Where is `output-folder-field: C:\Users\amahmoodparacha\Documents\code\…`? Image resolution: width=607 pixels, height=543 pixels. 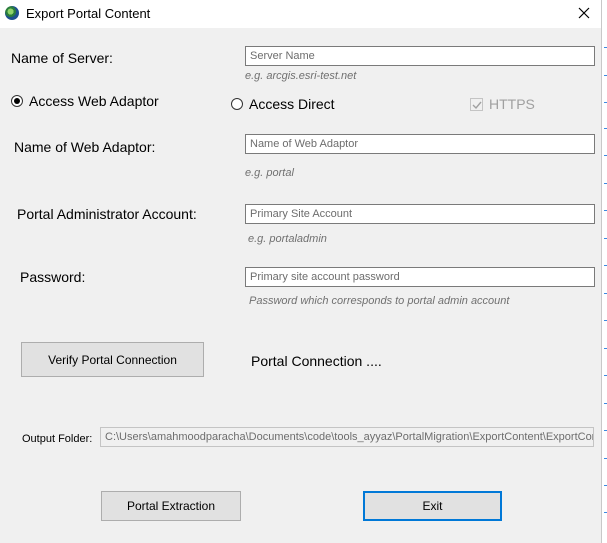 output-folder-field: C:\Users\amahmoodparacha\Documents\code\… is located at coordinates (347, 437).